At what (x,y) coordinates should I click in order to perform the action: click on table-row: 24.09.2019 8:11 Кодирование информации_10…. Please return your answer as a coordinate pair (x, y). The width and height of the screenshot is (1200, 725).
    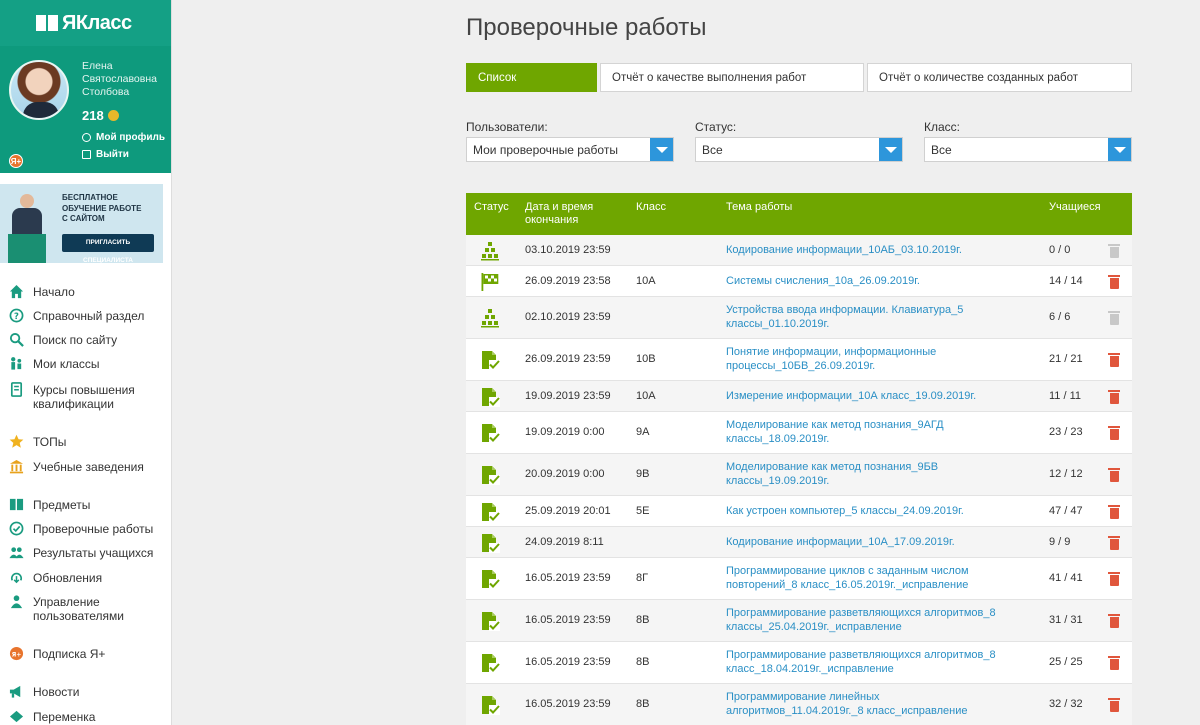
    Looking at the image, I should click on (799, 542).